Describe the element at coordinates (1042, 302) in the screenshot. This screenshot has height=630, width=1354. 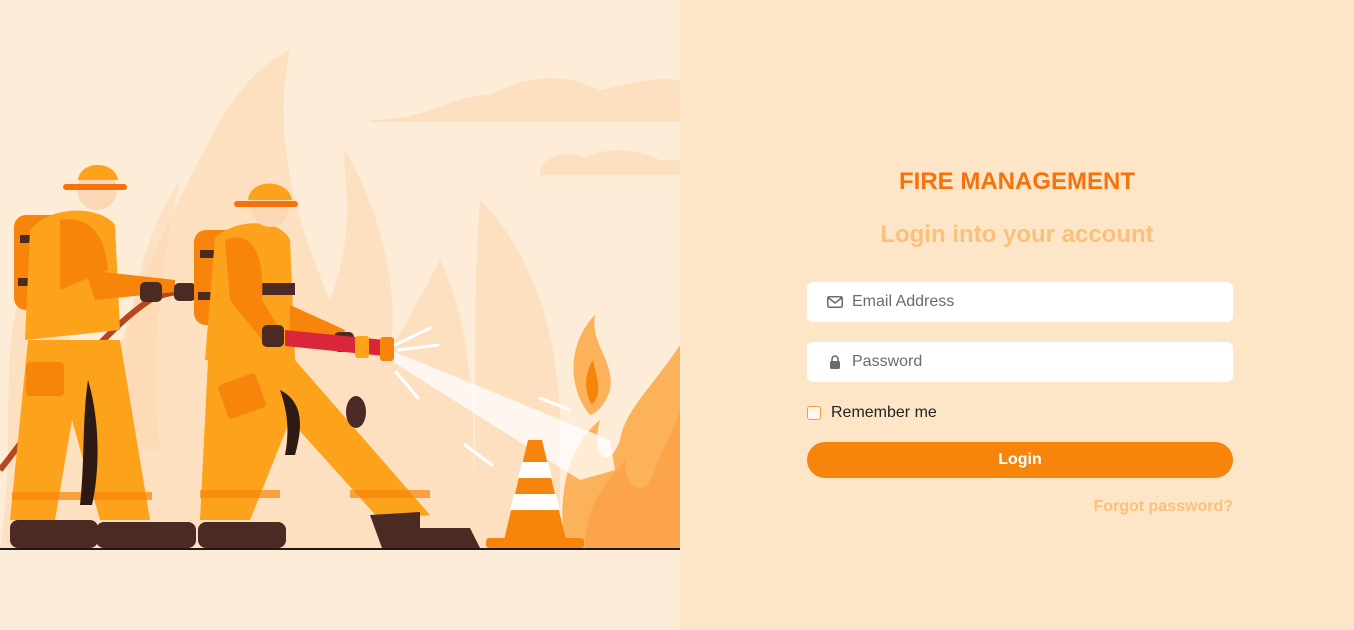
I see `email-input` at that location.